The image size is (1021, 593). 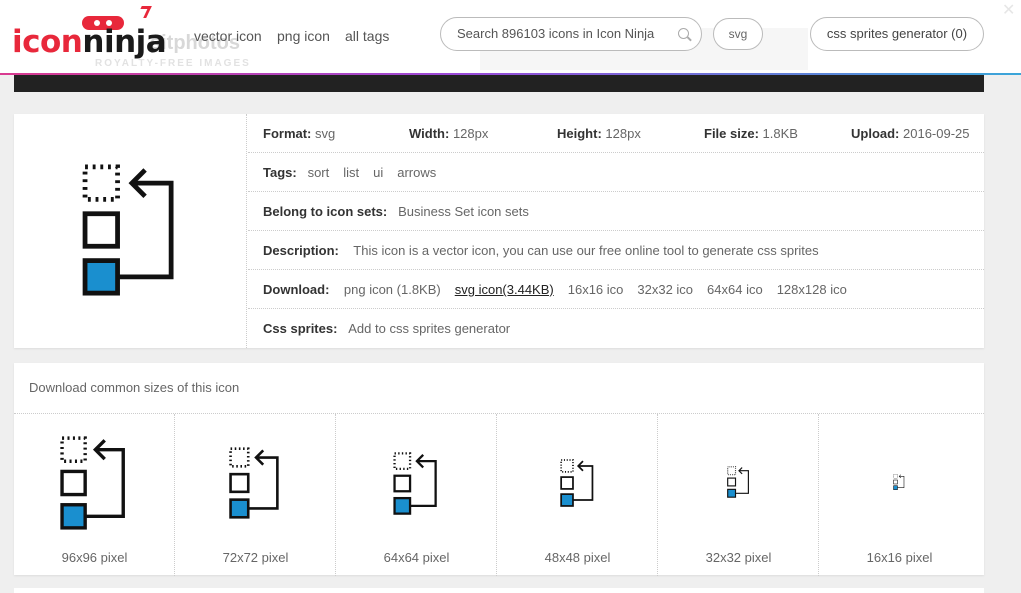 I want to click on css-sprites-label: Css sprites:, so click(x=300, y=328).